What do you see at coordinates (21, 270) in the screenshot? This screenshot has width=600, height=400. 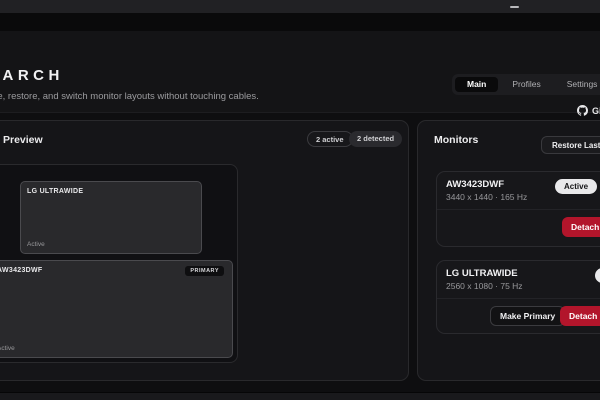 I see `monitor-name: AW3423DWF` at bounding box center [21, 270].